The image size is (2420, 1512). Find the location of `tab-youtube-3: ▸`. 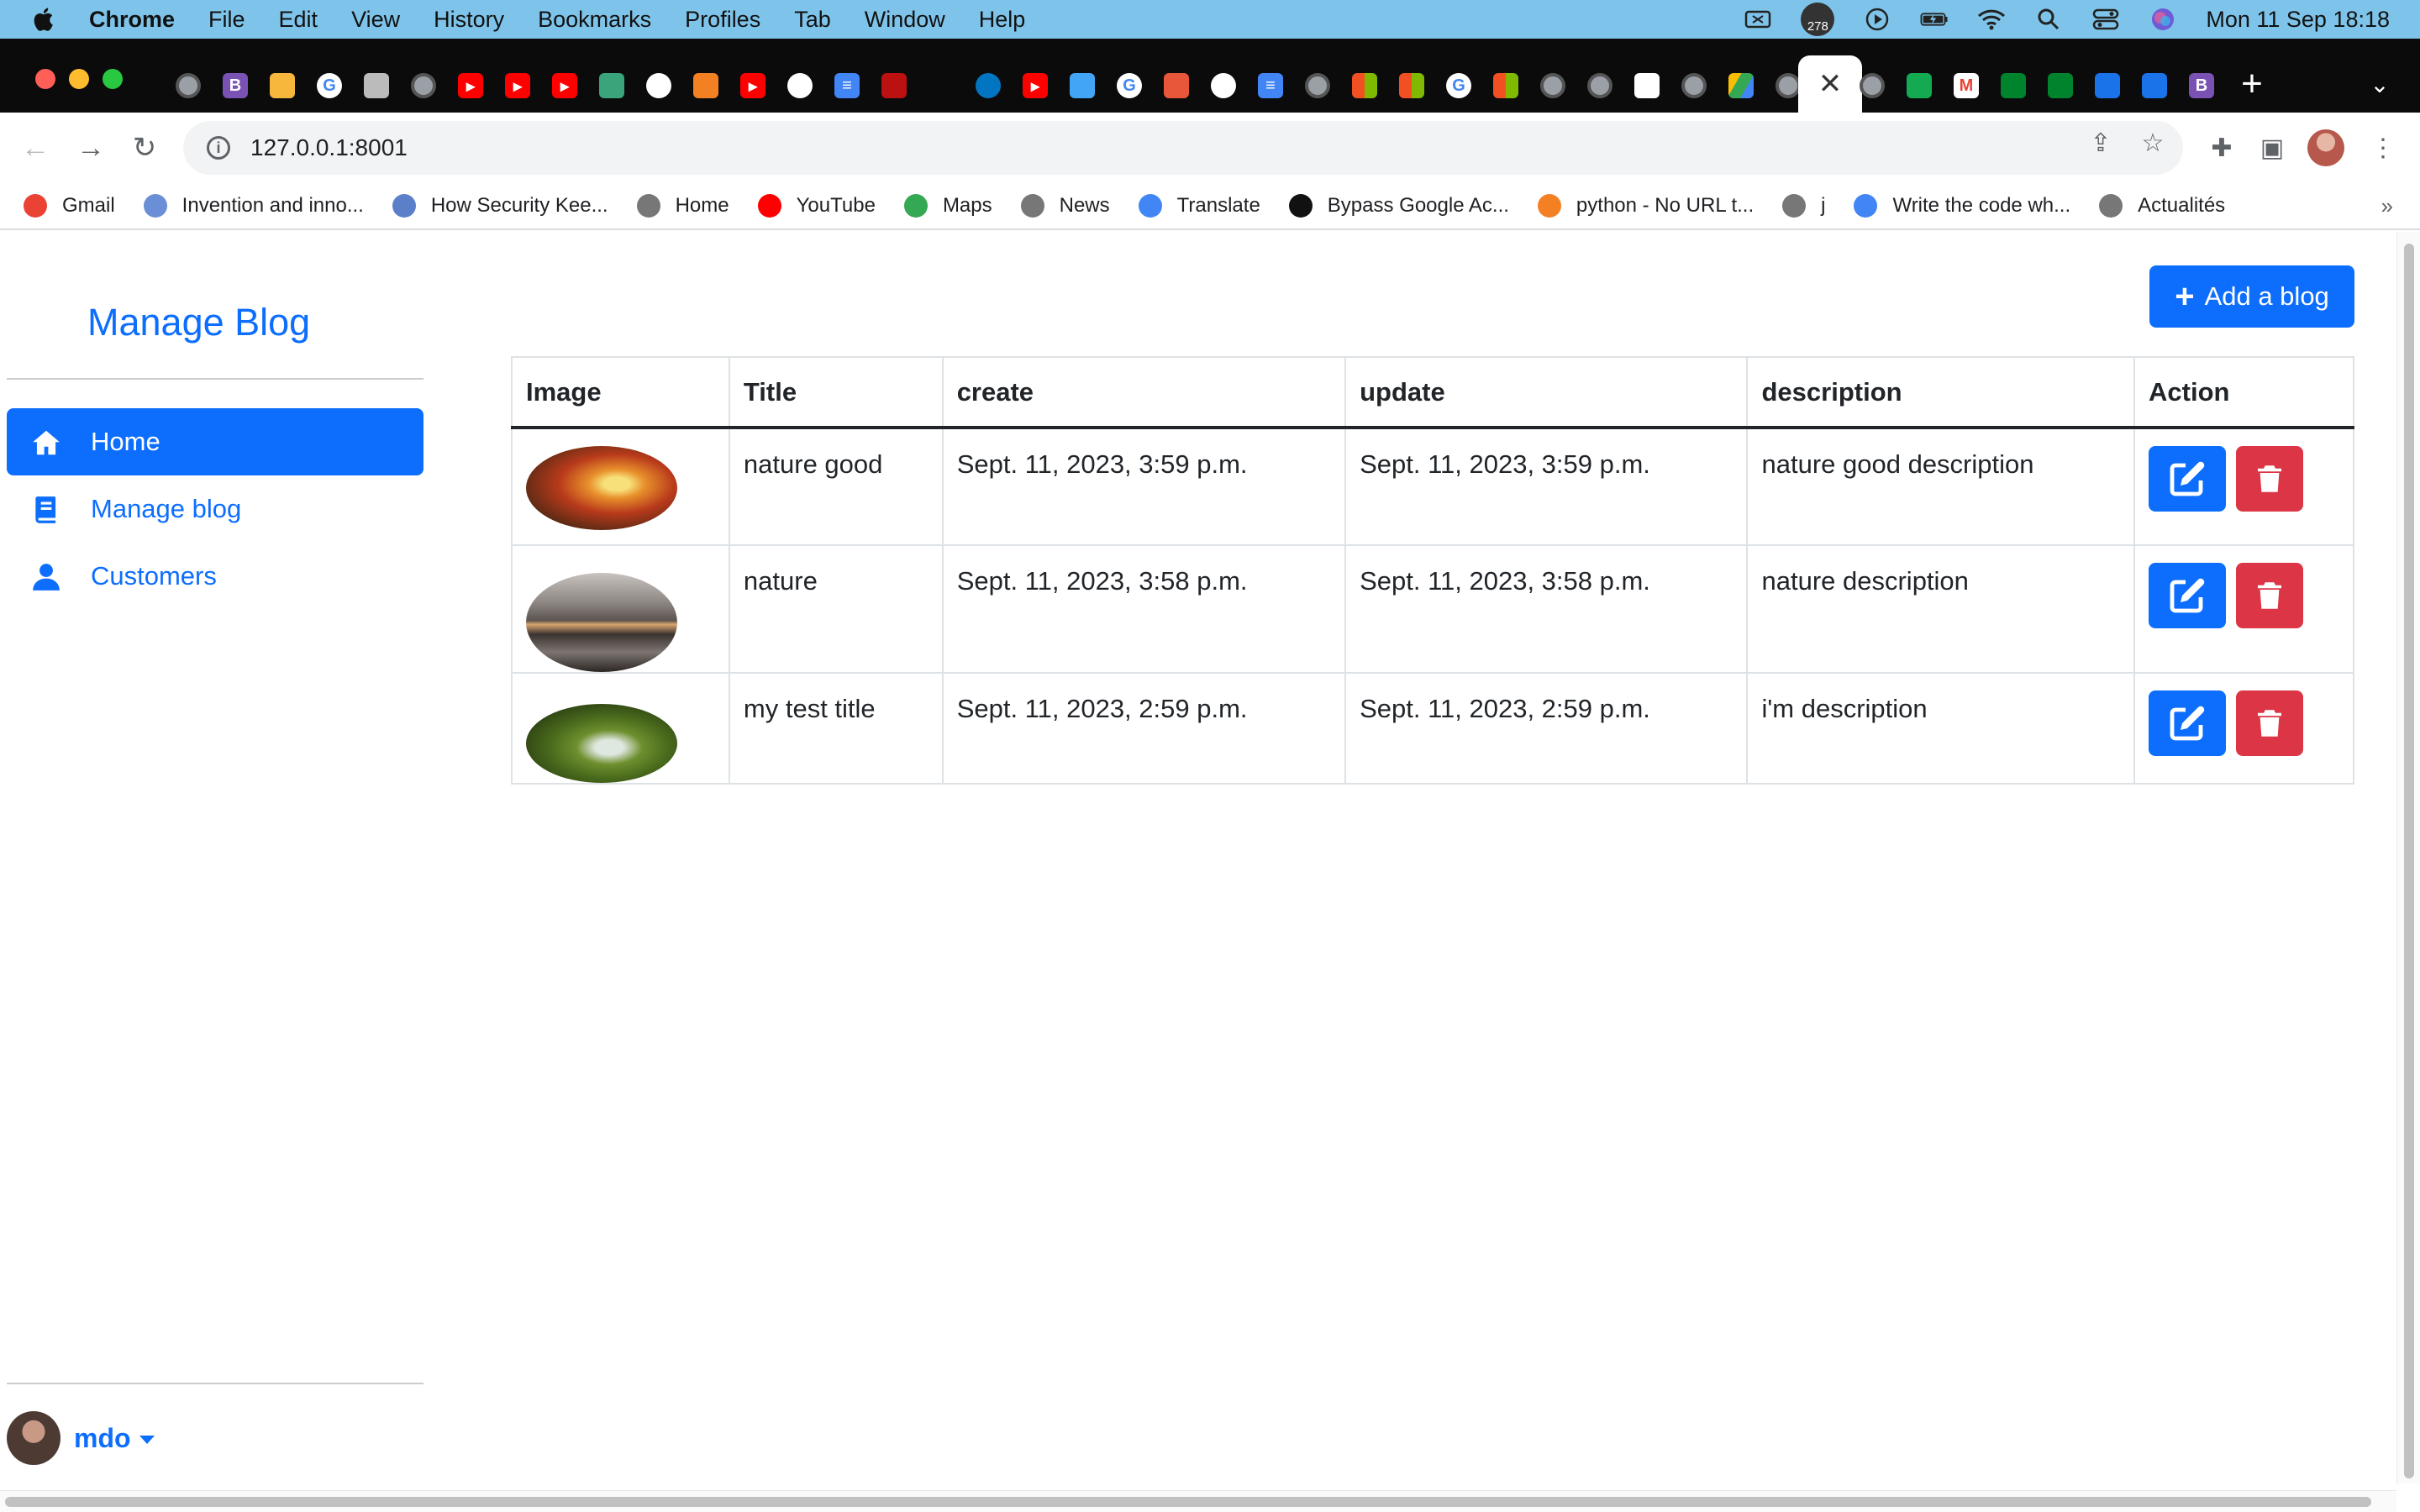

tab-youtube-3: ▸ is located at coordinates (564, 86).